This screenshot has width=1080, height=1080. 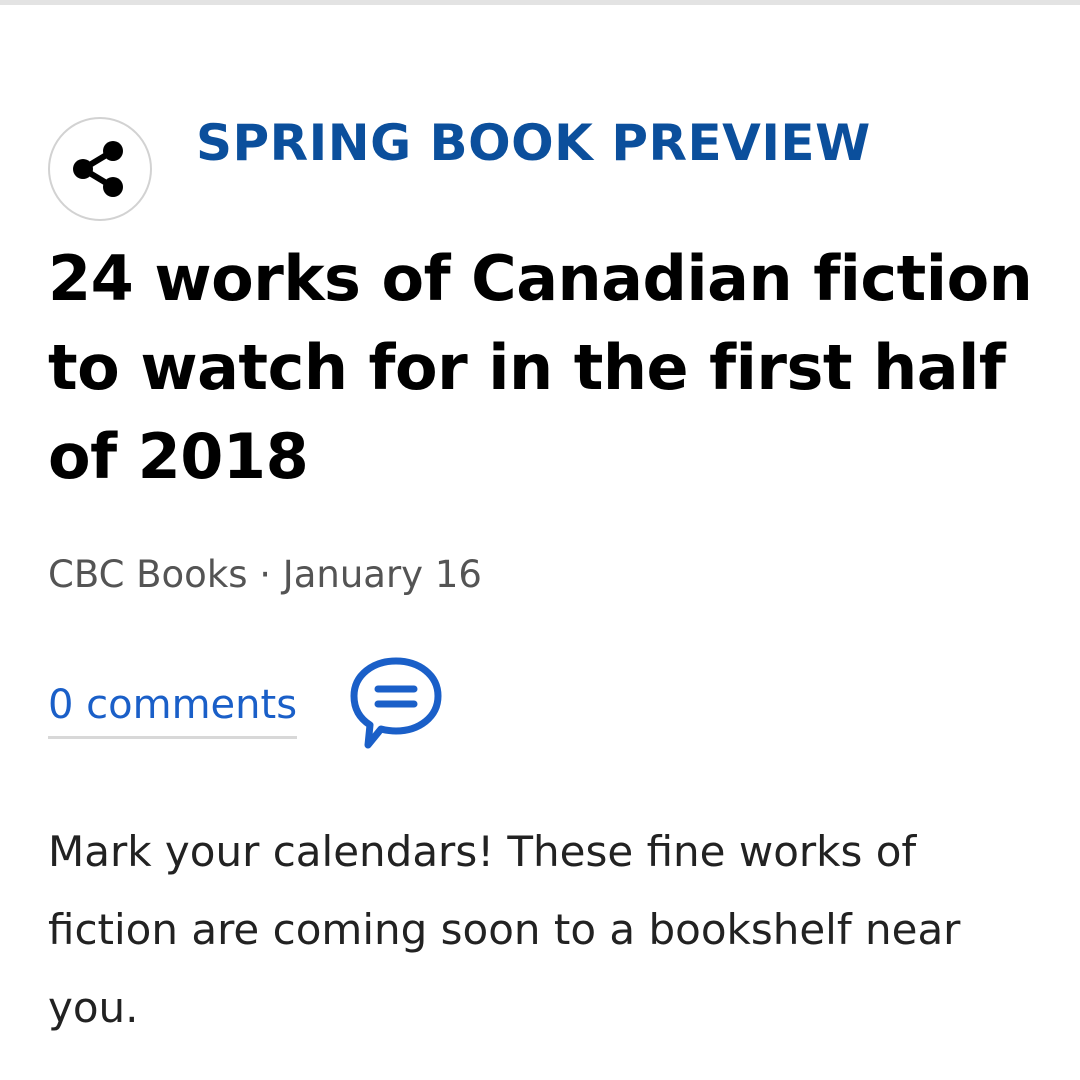 What do you see at coordinates (540, 2) in the screenshot?
I see `top-divider` at bounding box center [540, 2].